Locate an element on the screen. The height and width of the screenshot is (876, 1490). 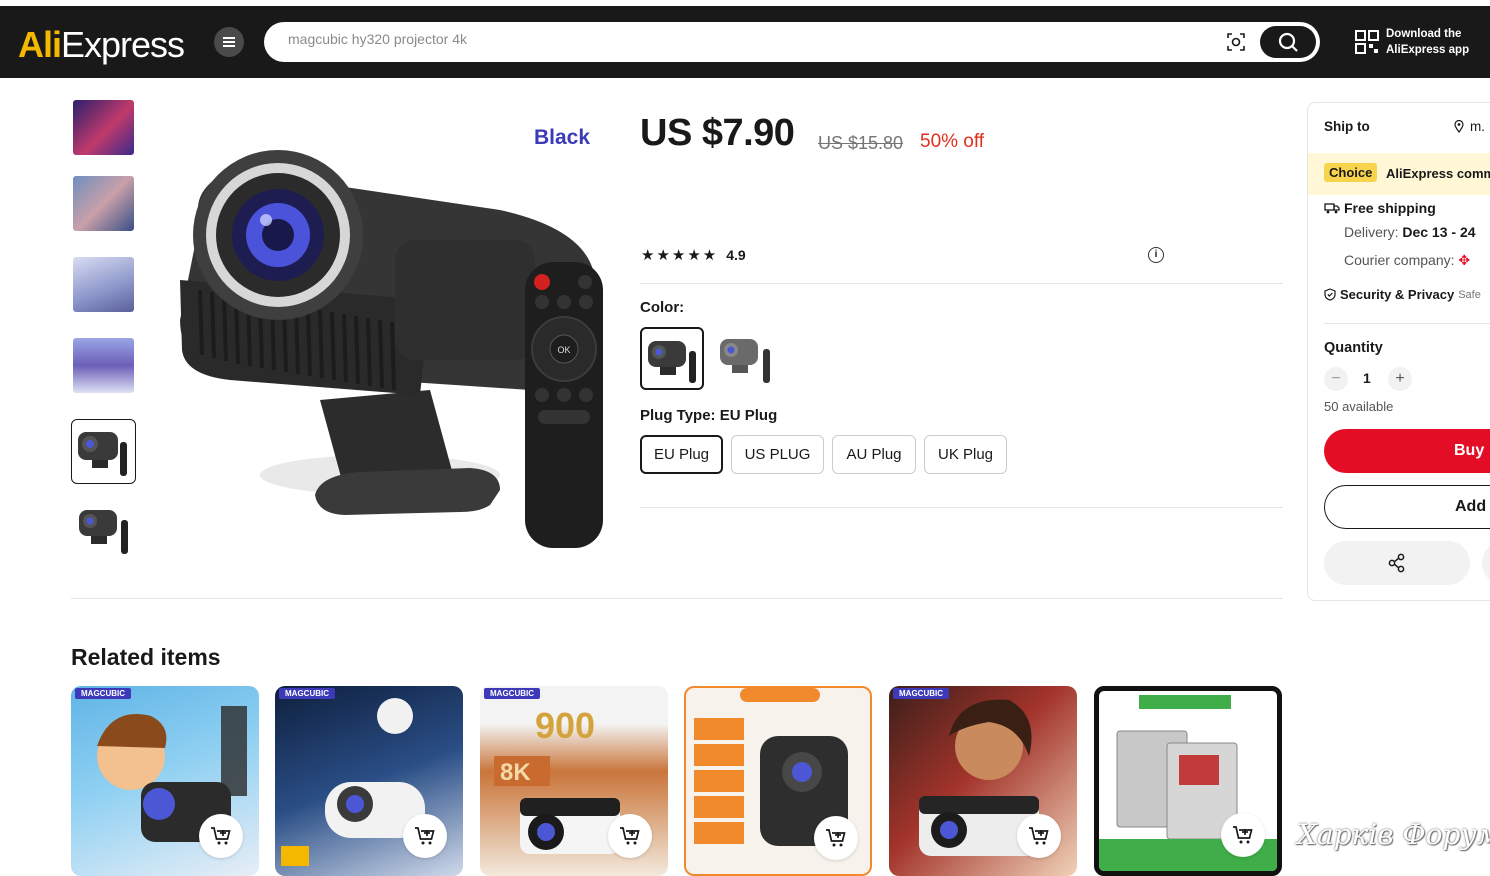
delivery-estimate: Delivery: Dec 13 - 24 is located at coordinates (1410, 232).